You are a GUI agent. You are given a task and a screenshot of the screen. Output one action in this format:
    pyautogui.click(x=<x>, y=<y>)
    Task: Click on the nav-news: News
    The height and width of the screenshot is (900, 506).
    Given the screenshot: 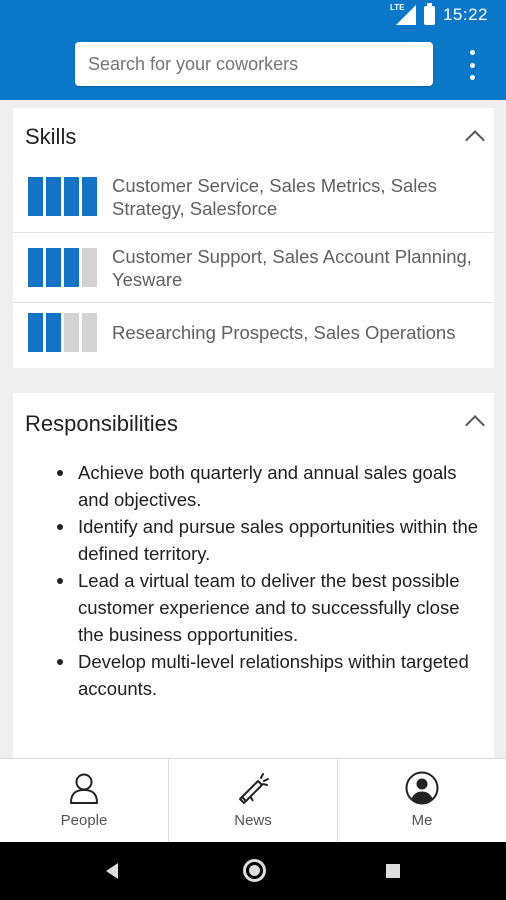 What is the action you would take?
    pyautogui.click(x=253, y=800)
    